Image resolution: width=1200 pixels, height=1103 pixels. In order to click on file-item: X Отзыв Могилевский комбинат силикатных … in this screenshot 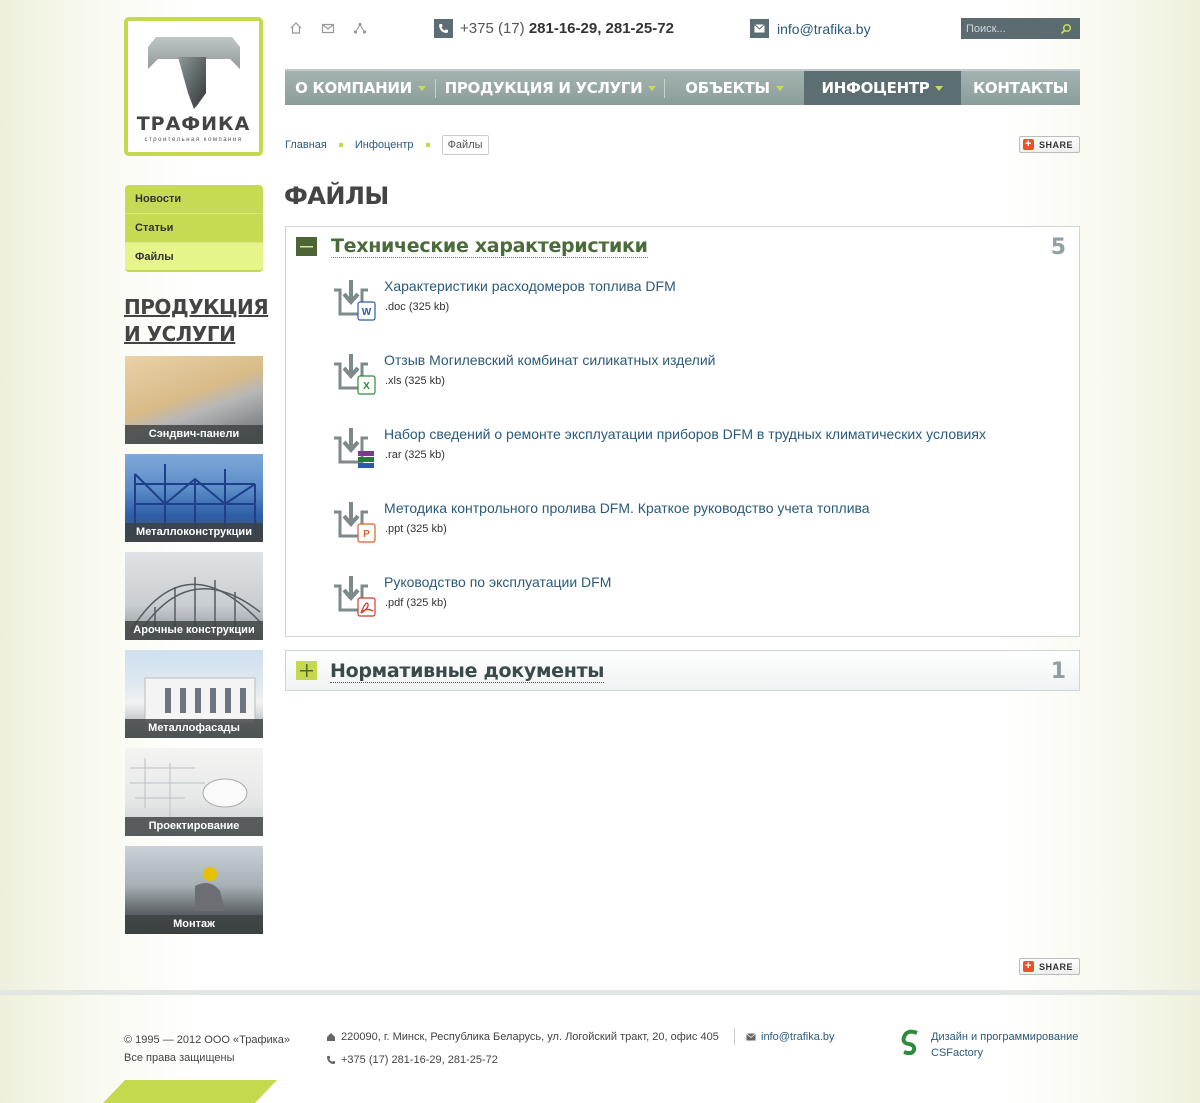, I will do `click(682, 375)`.